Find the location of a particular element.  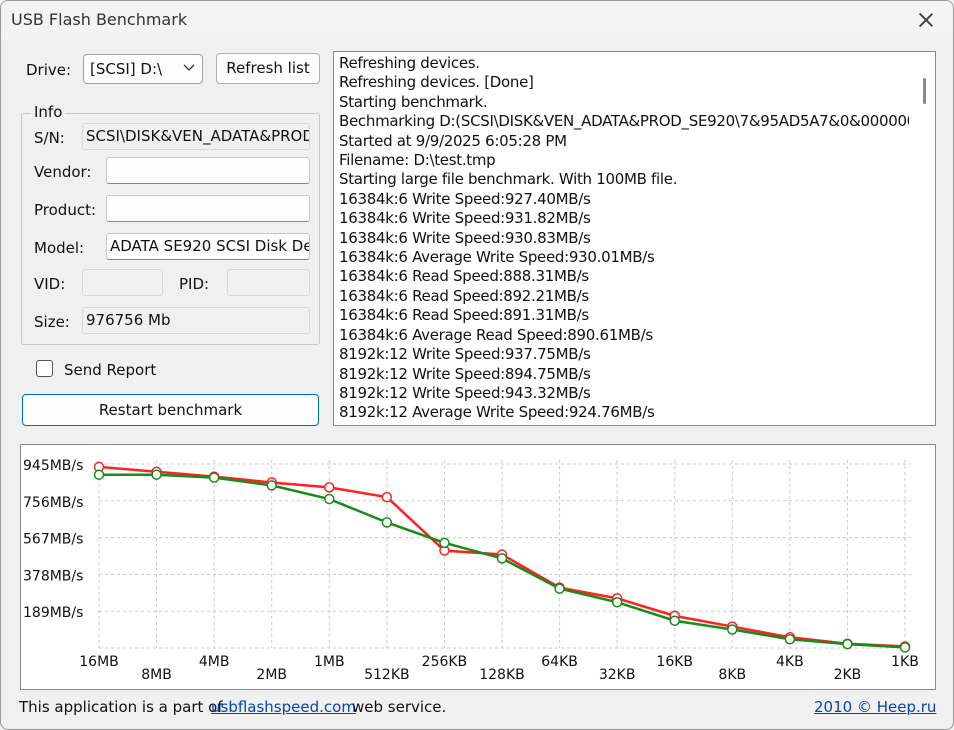

x-tick-label: 512KB is located at coordinates (387, 675).